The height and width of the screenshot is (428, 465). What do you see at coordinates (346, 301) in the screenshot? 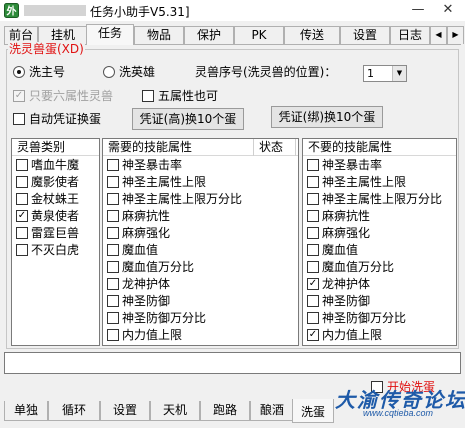
I see `unwanted-skill-label: 神圣防御` at bounding box center [346, 301].